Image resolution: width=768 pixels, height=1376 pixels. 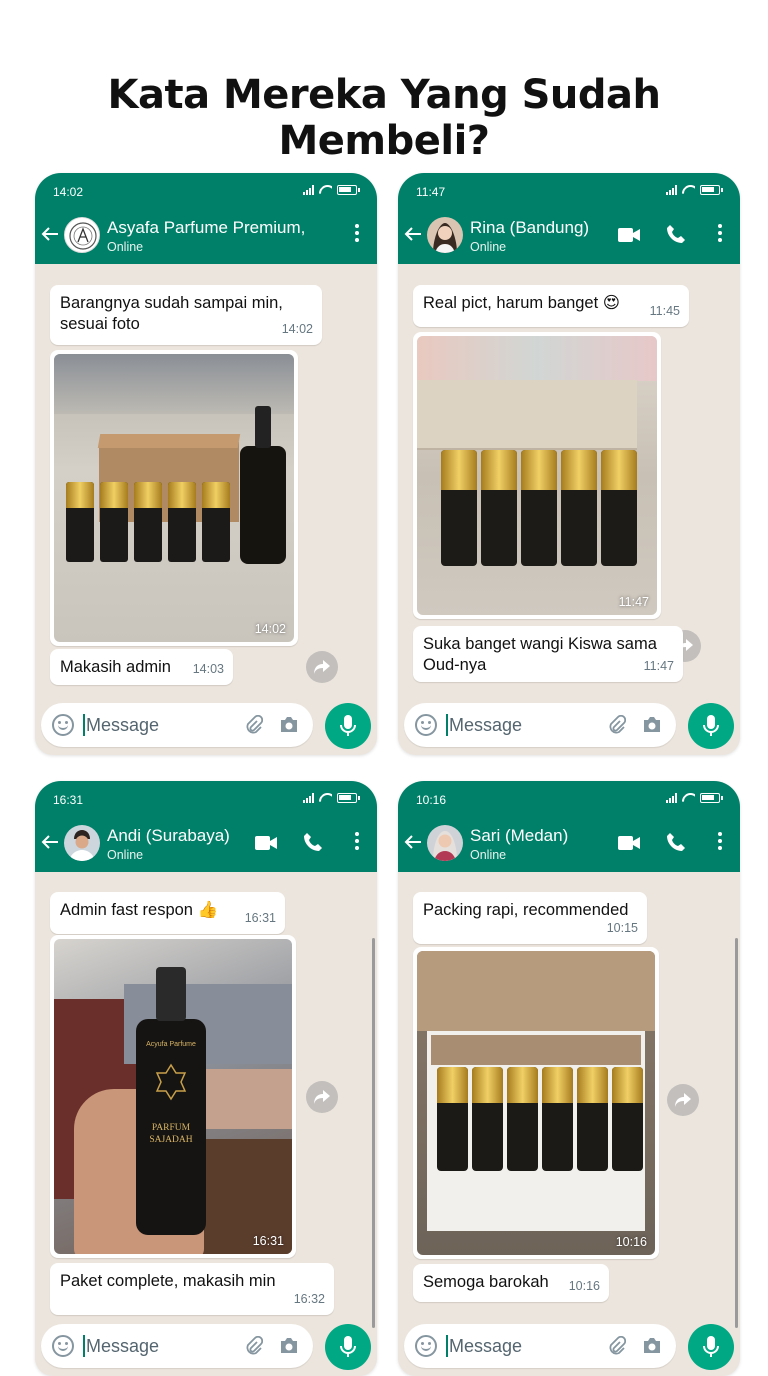 What do you see at coordinates (171, 1101) in the screenshot?
I see `spray-bottle: Acyufa Parfume PARFUM SAJADAH` at bounding box center [171, 1101].